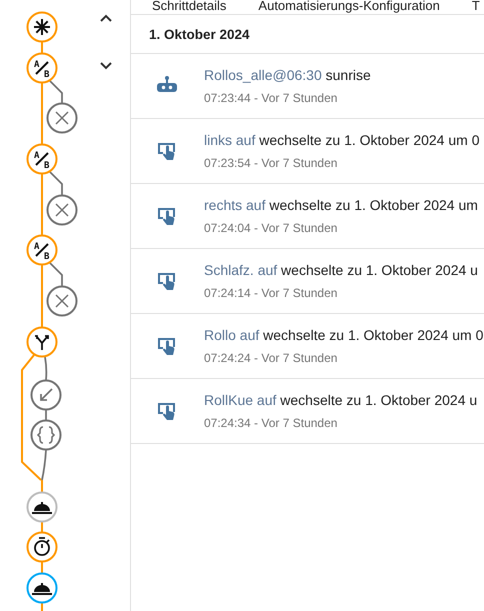 This screenshot has width=484, height=611. Describe the element at coordinates (342, 140) in the screenshot. I see `entry-text: links auf wechselte zu 1. Oktober 2024 um 0` at that location.